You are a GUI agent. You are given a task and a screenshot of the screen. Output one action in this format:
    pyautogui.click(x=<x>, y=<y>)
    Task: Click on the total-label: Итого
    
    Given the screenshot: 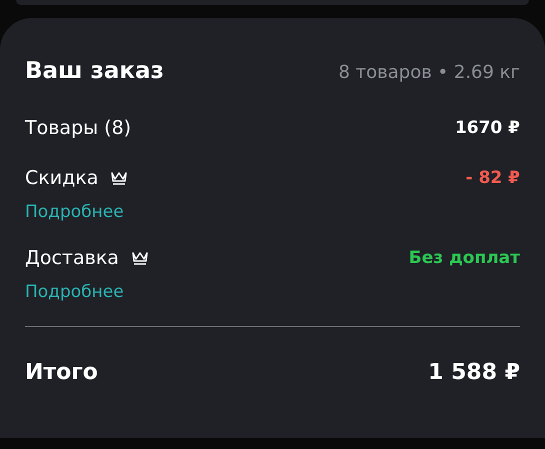 What is the action you would take?
    pyautogui.click(x=61, y=372)
    